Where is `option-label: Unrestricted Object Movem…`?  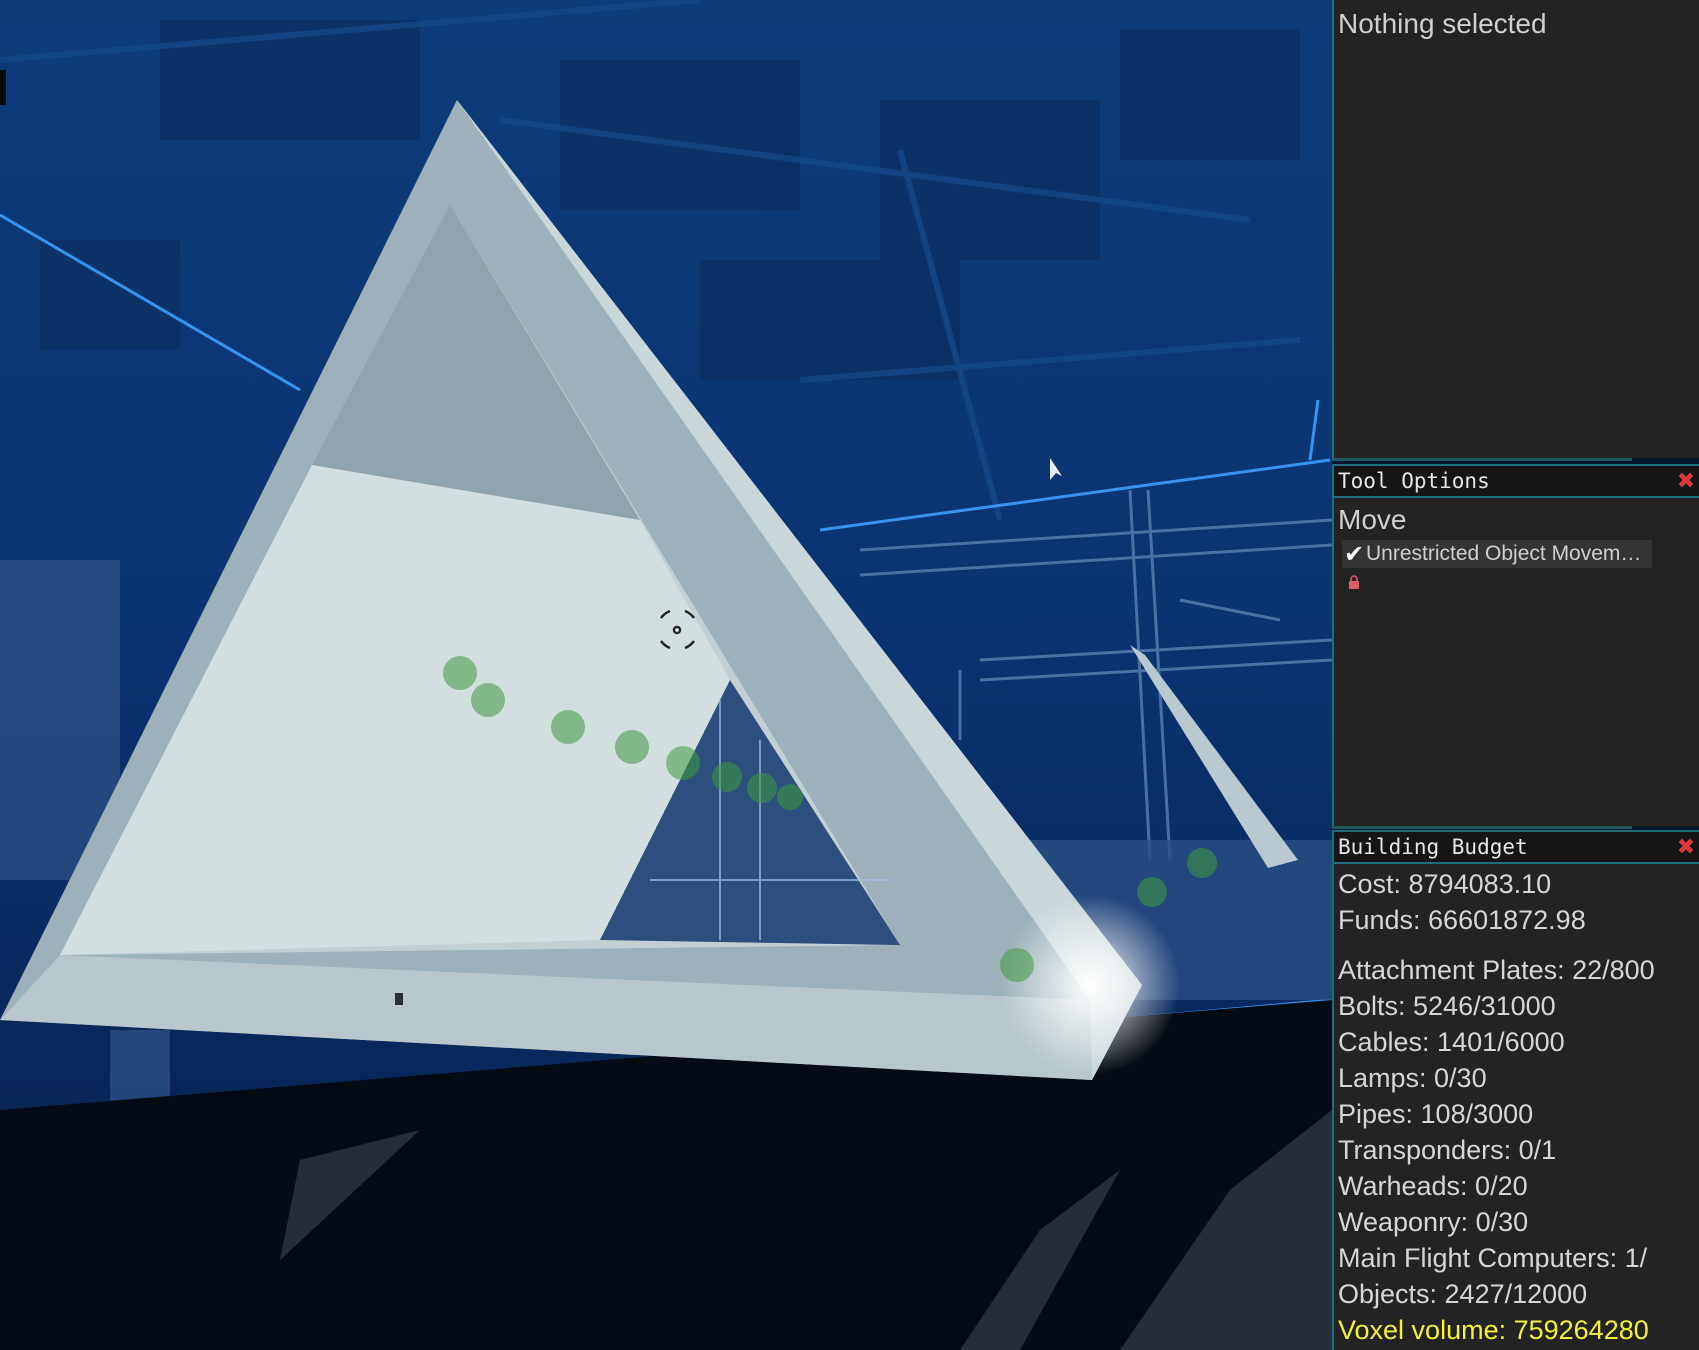 option-label: Unrestricted Object Movem… is located at coordinates (1504, 553).